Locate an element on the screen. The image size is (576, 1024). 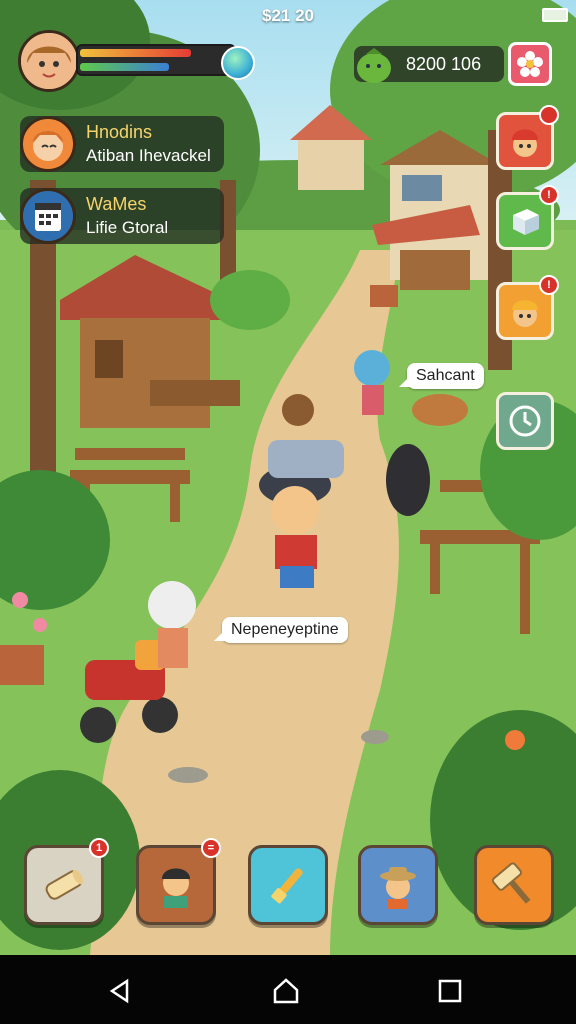
energy-bar is located at coordinates (125, 67).